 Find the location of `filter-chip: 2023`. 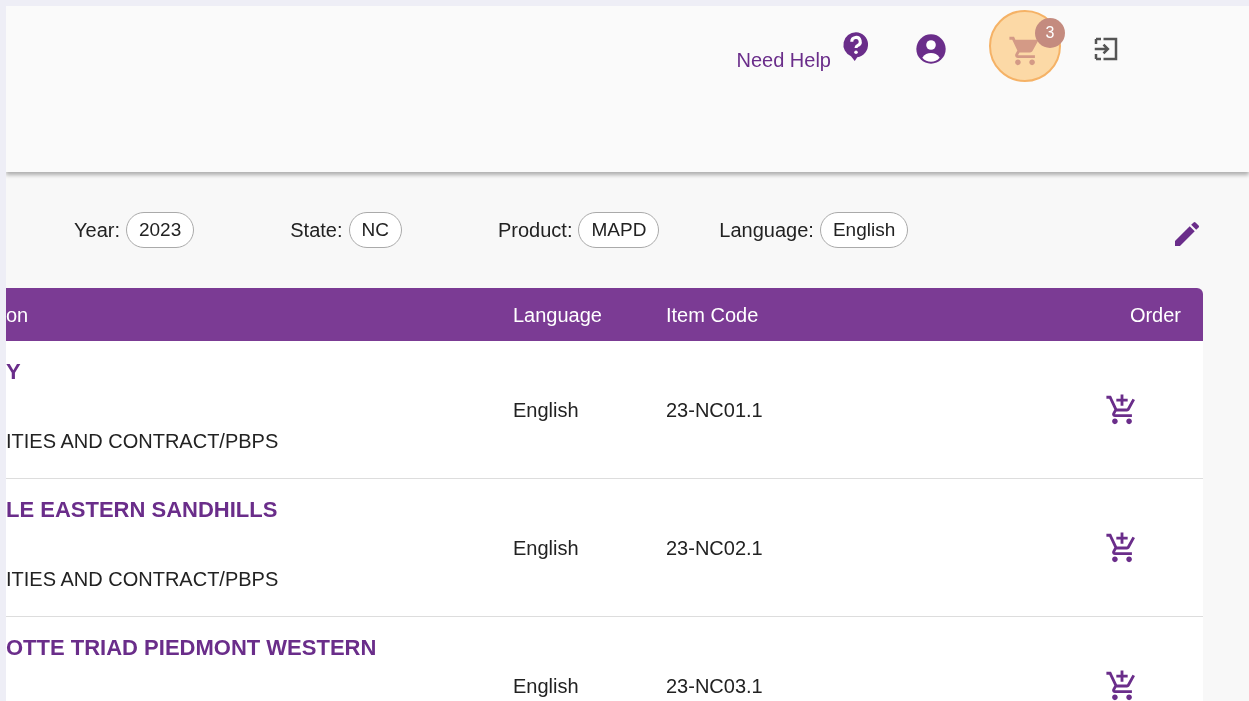

filter-chip: 2023 is located at coordinates (160, 230).